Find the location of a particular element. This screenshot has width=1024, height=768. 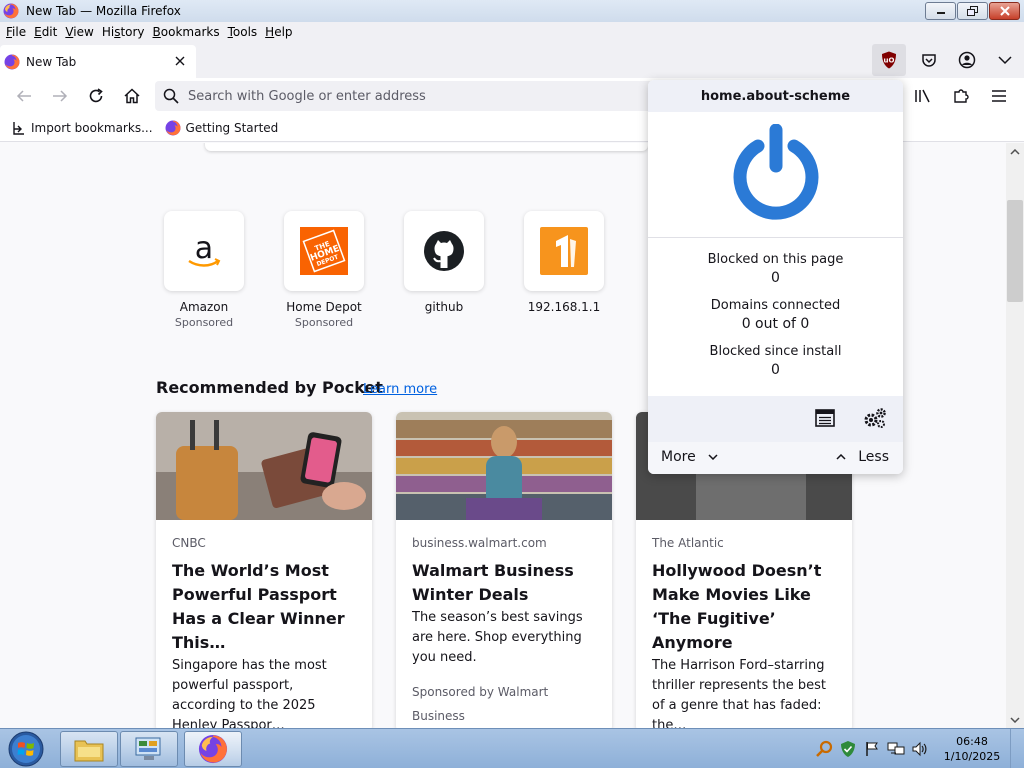

top-site-icon-box: a is located at coordinates (204, 251).